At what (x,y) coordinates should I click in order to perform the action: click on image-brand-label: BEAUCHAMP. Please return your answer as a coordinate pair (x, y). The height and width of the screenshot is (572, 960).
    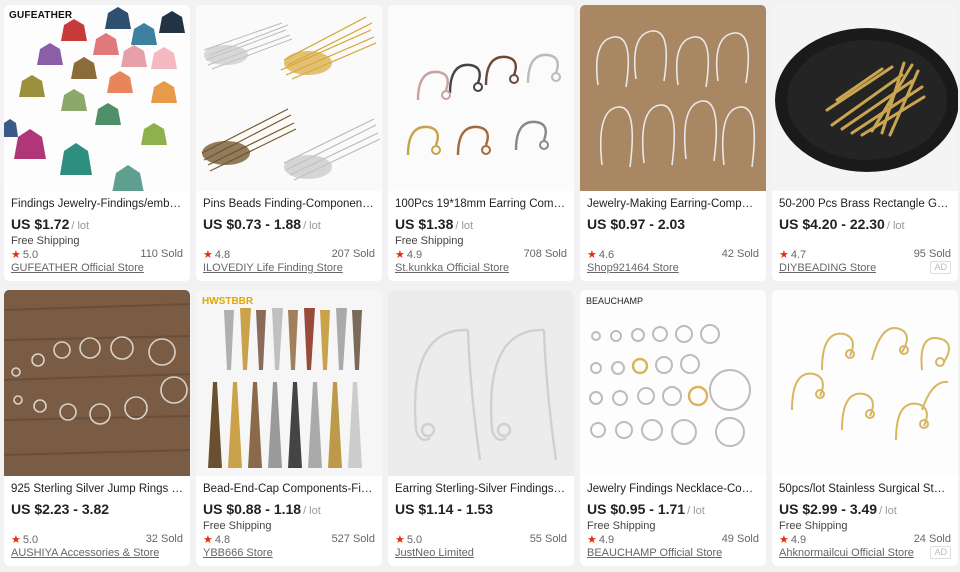
    Looking at the image, I should click on (615, 301).